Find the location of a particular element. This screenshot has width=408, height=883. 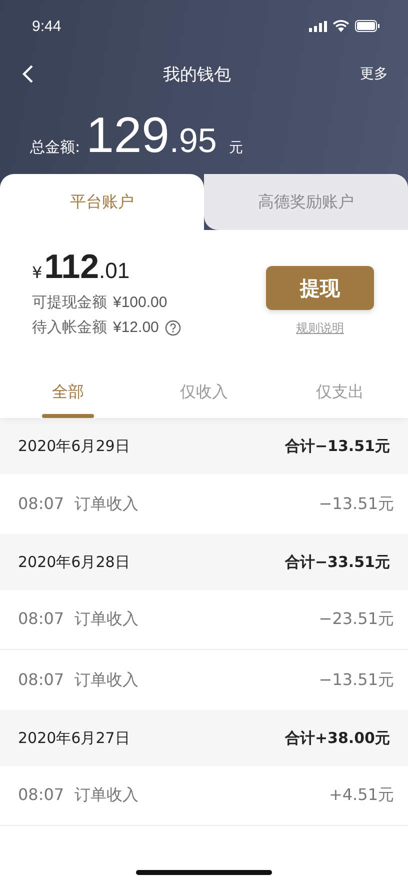

total-amount: 129.95 is located at coordinates (151, 135).